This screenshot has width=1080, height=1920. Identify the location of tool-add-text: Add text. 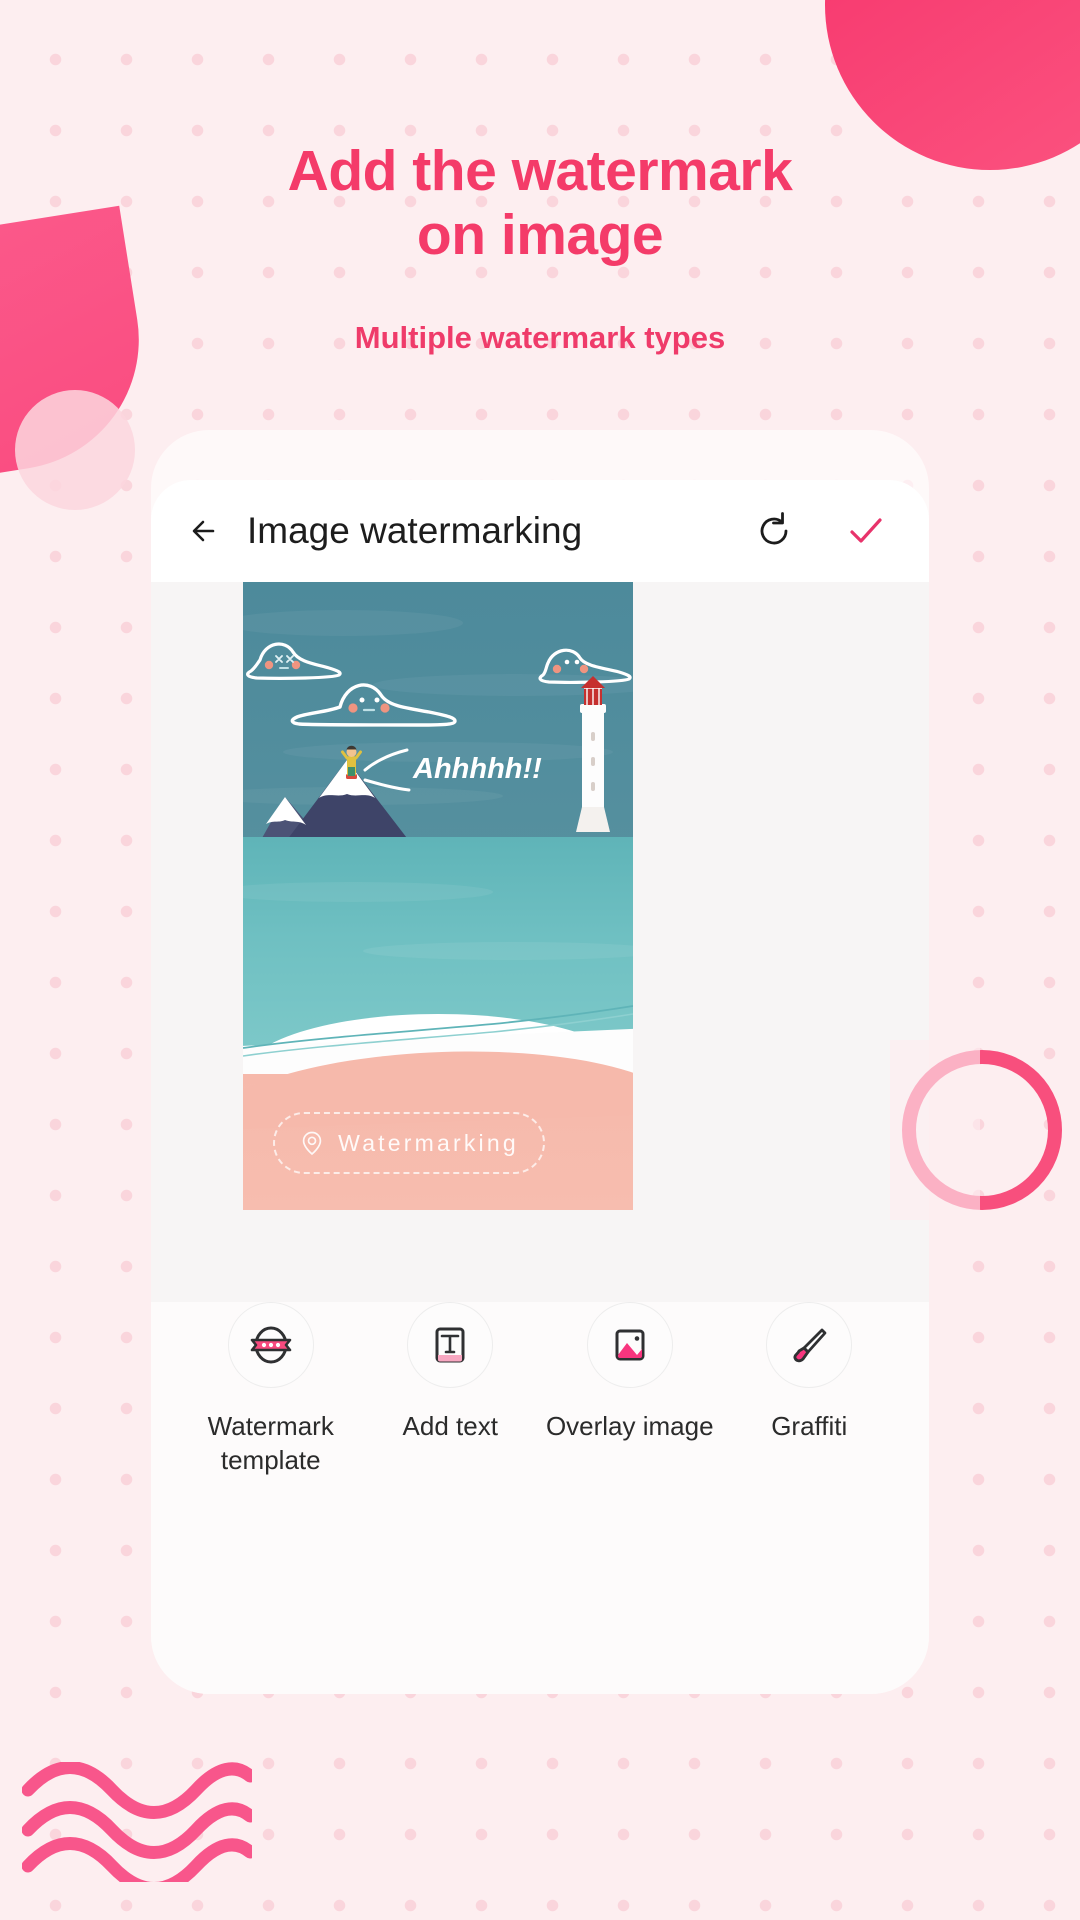
(451, 1390).